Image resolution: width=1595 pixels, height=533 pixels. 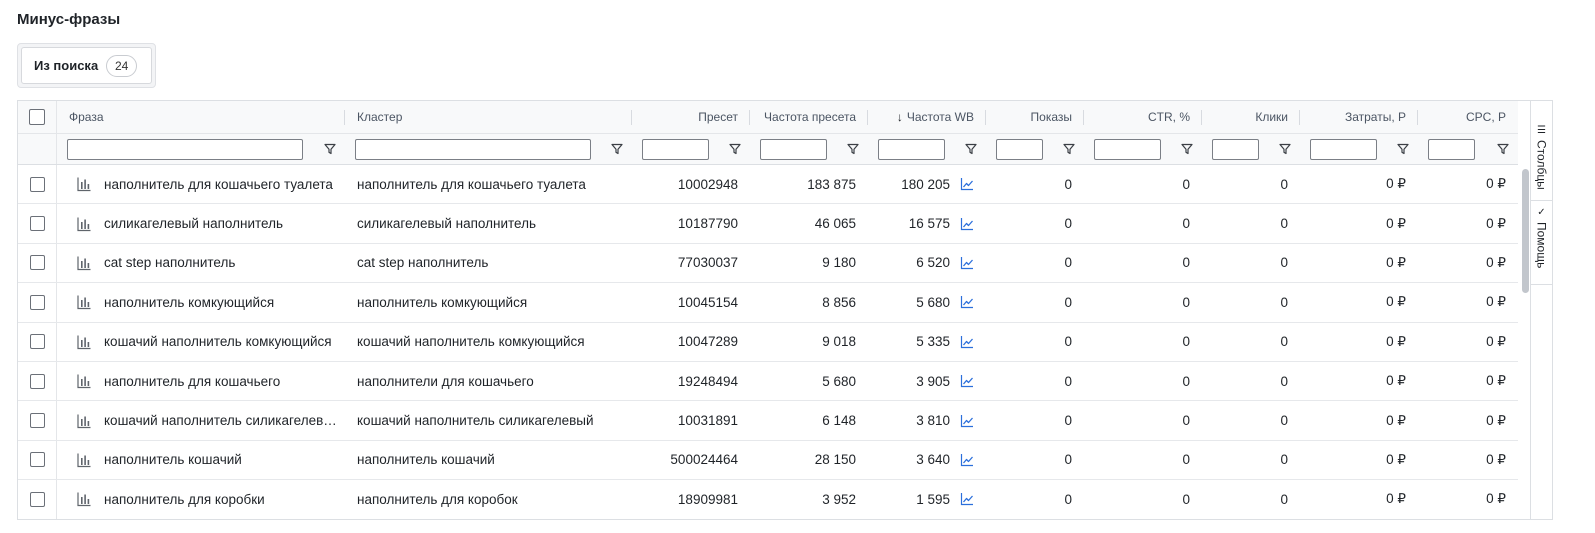 I want to click on filter-input-cluster, so click(x=473, y=149).